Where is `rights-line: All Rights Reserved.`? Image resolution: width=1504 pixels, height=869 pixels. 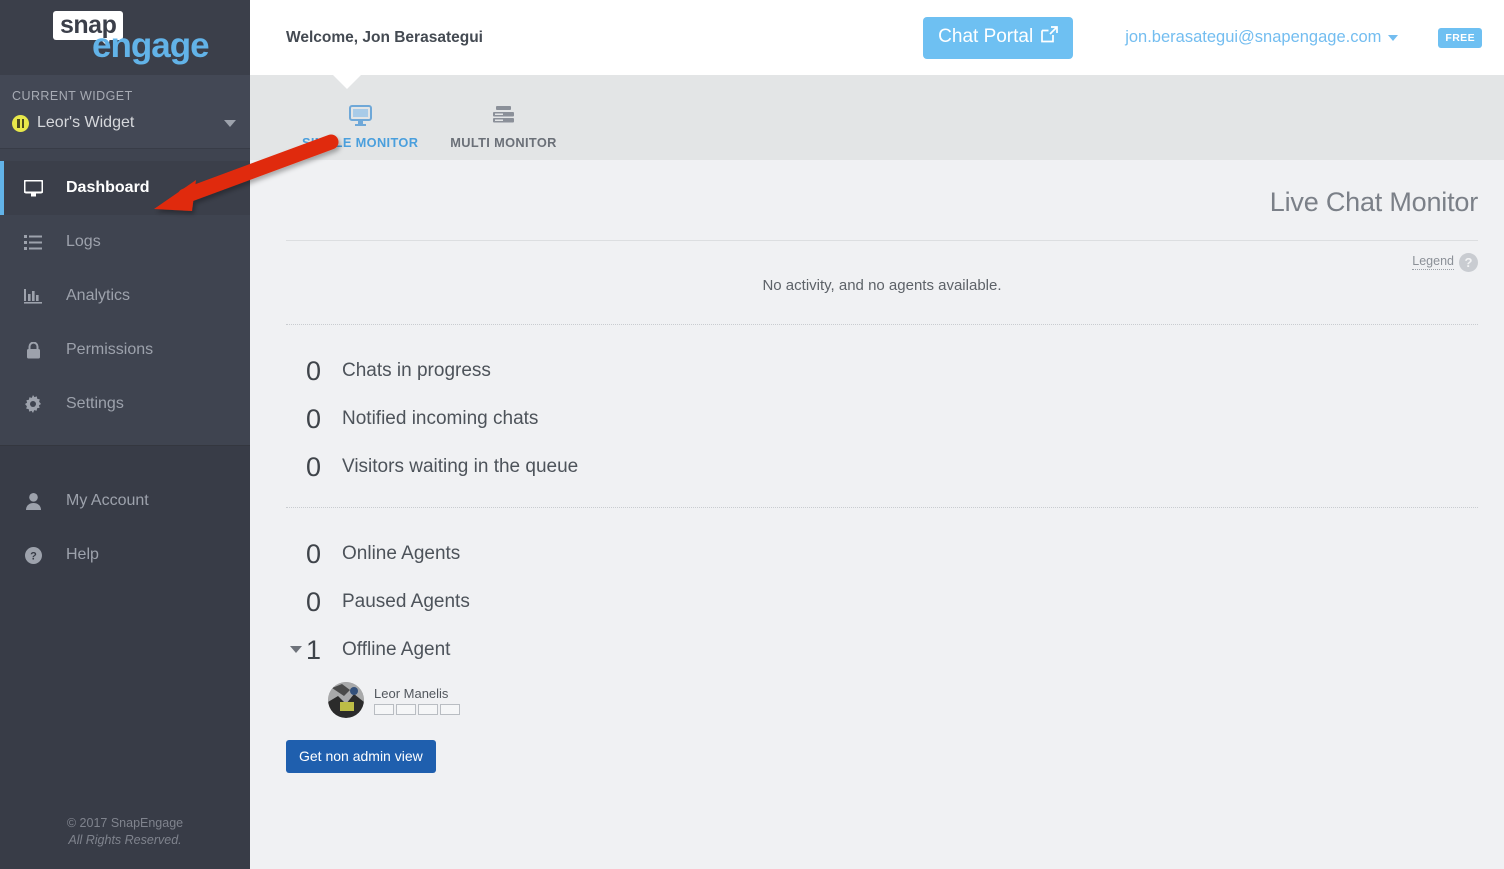 rights-line: All Rights Reserved. is located at coordinates (125, 840).